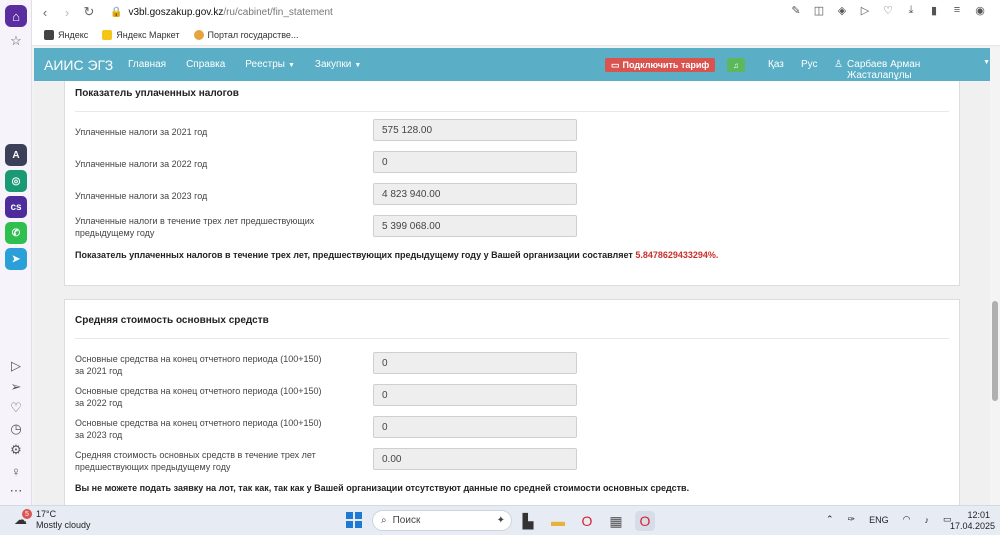 This screenshot has width=1000, height=535. What do you see at coordinates (666, 65) in the screenshot?
I see `tariff-label: Подключить тариф` at bounding box center [666, 65].